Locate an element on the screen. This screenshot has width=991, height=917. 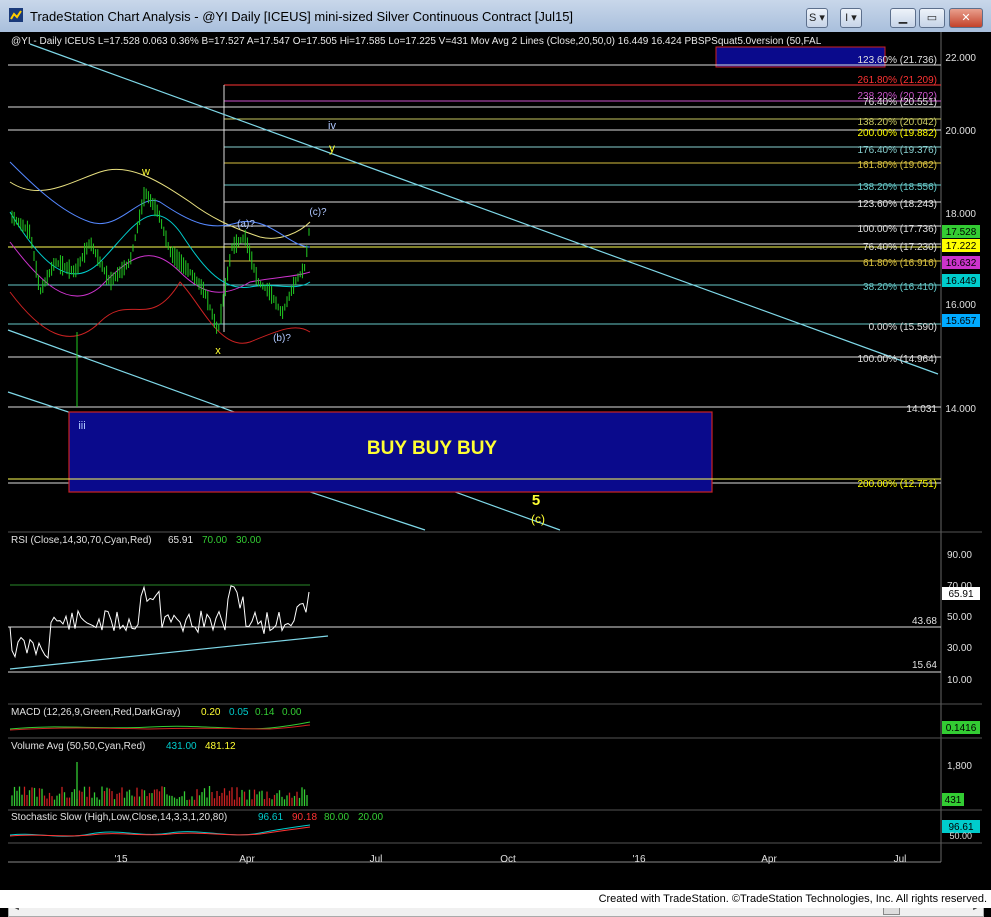
fib-label: 261.80% (21.209) is located at coordinates (897, 80).